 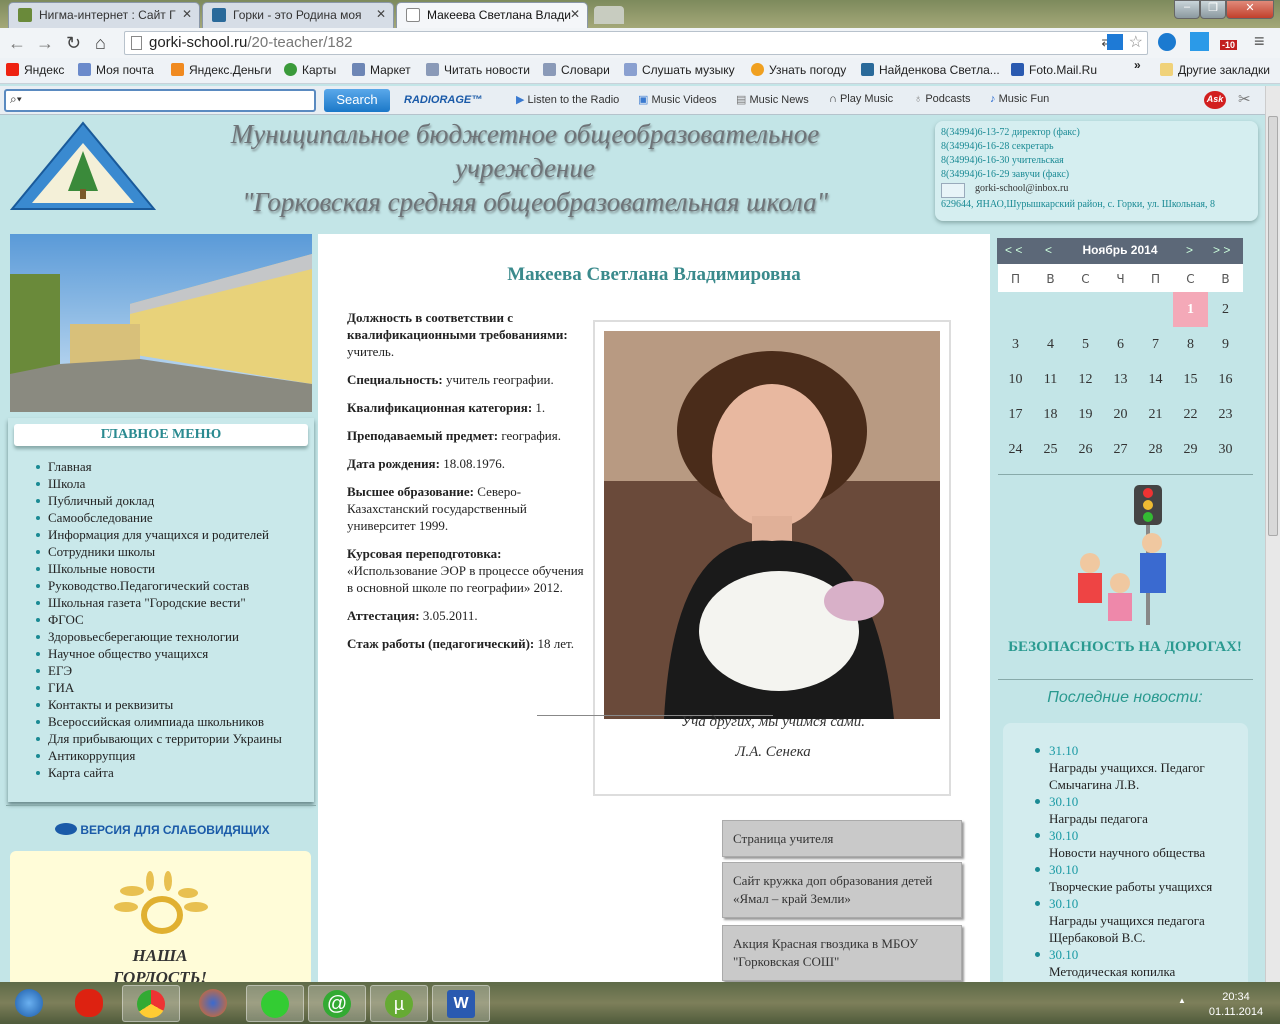 What do you see at coordinates (337, 1003) in the screenshot?
I see `taskbar-mail-agent: @` at bounding box center [337, 1003].